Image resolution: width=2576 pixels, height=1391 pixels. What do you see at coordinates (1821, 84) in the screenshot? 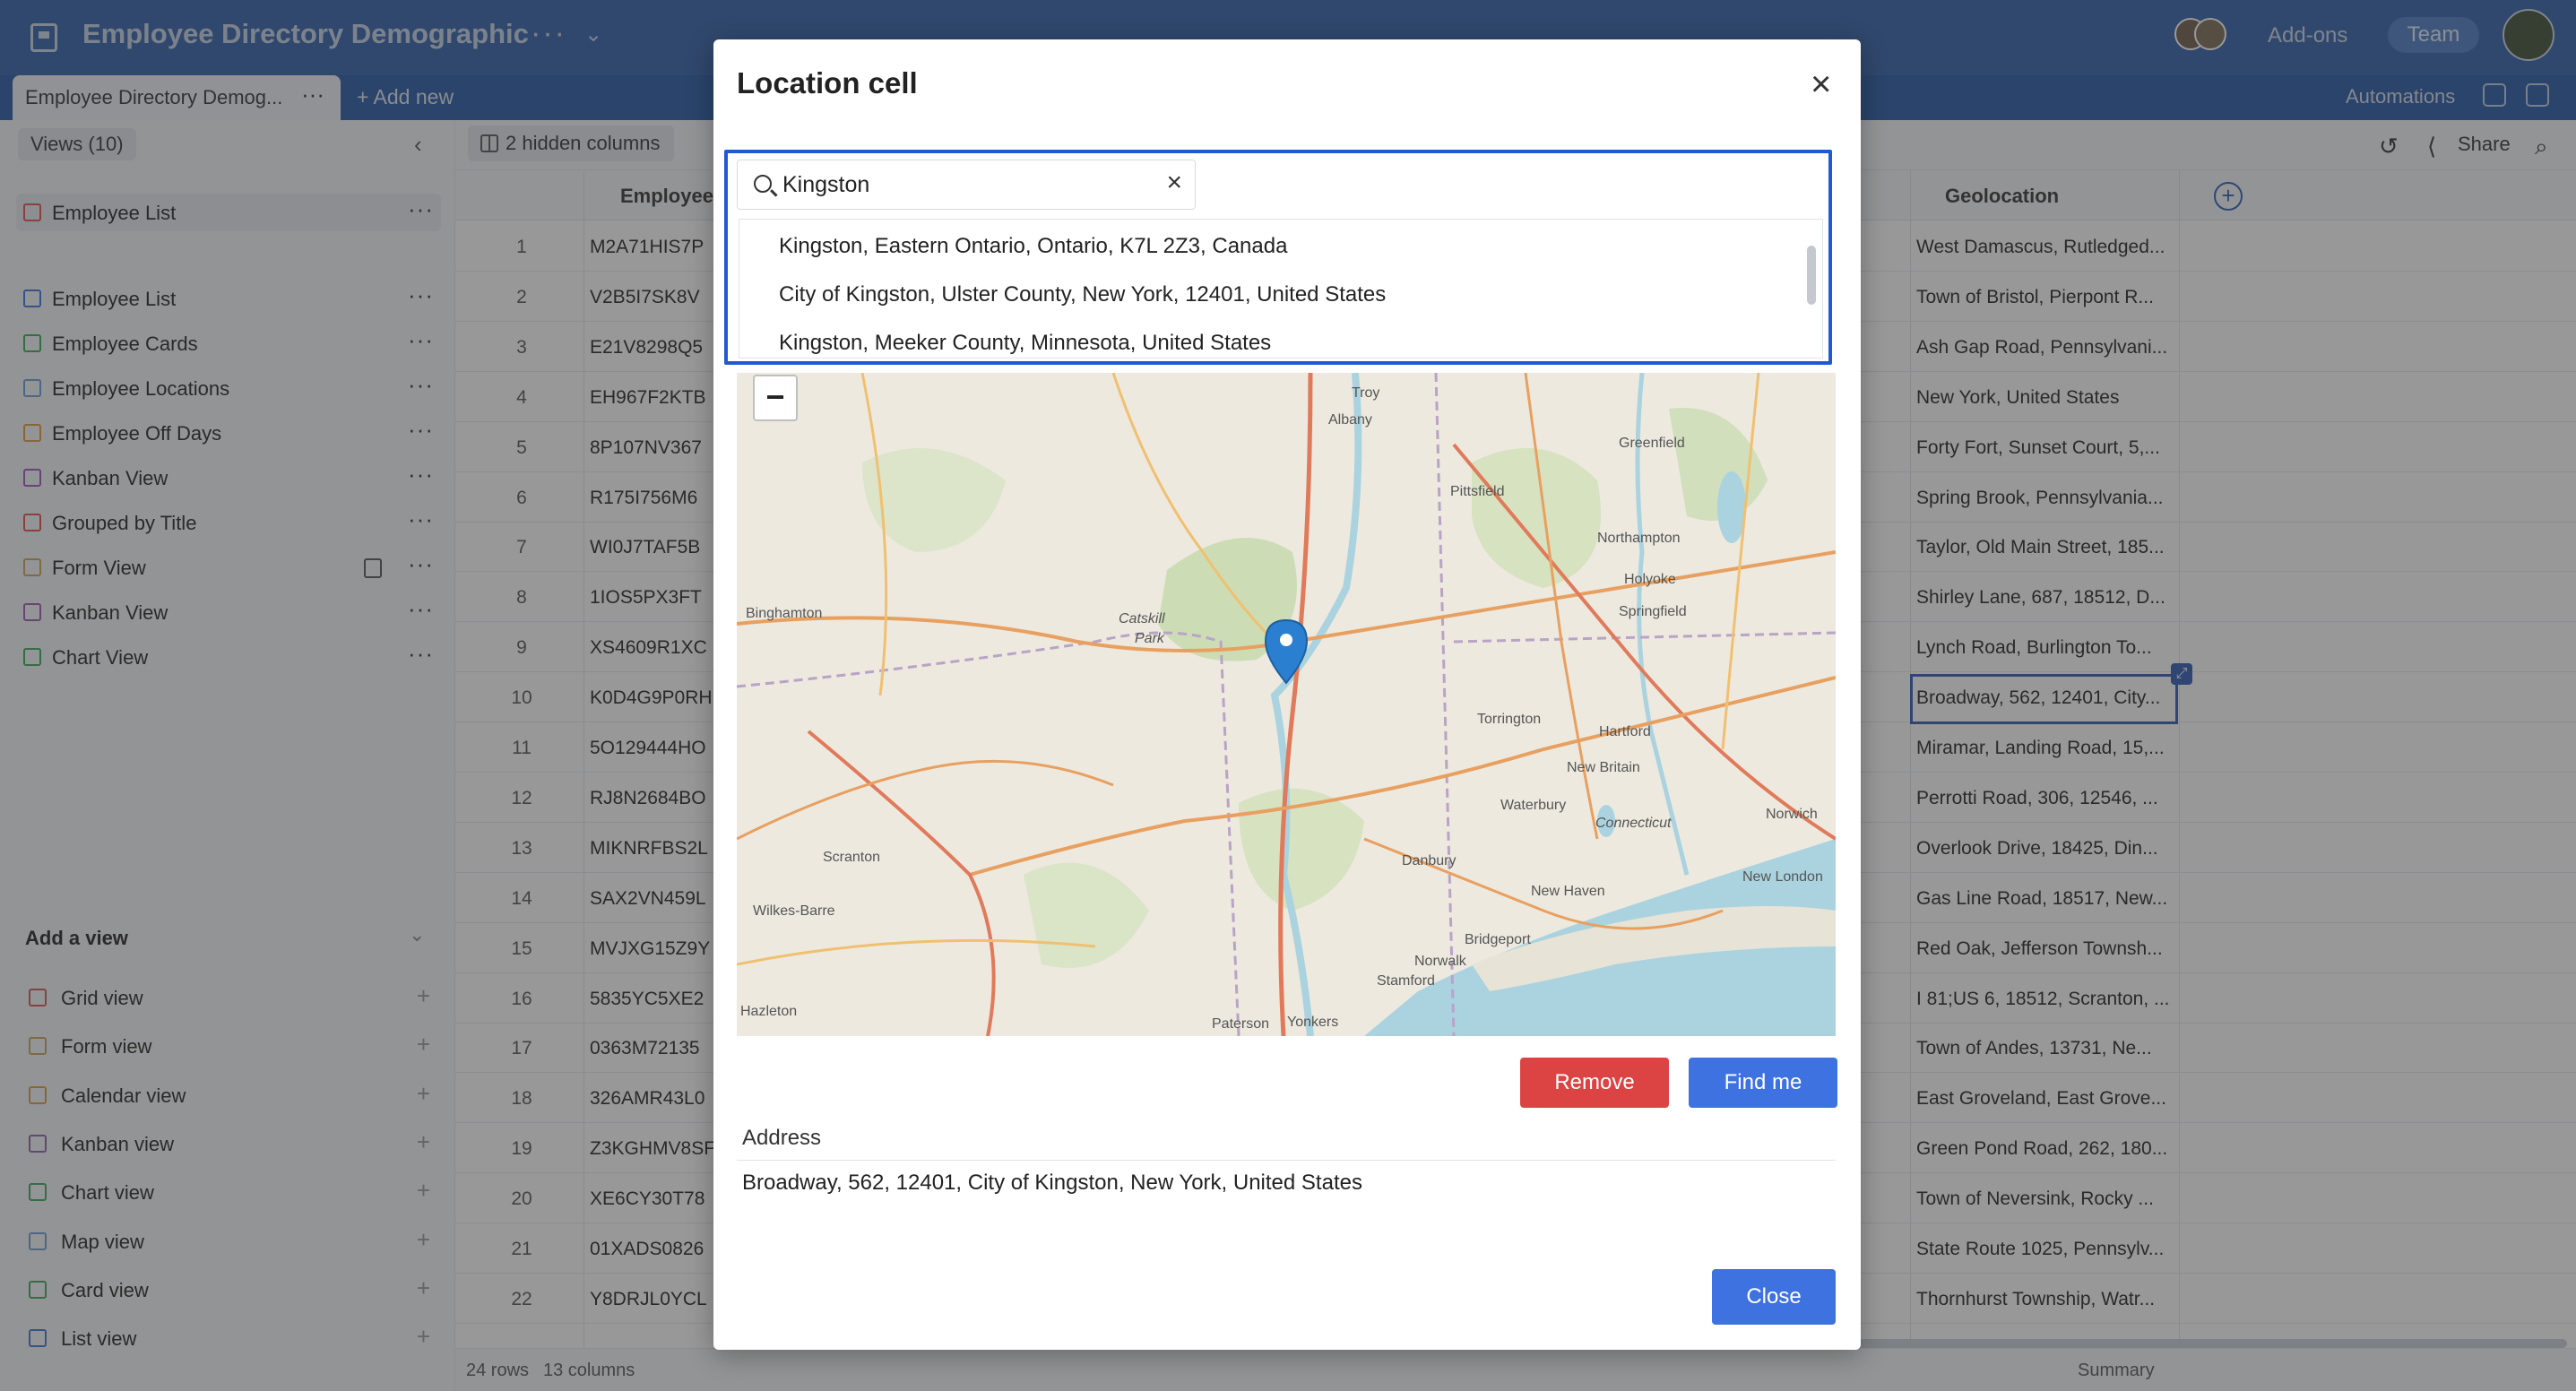
I see `close-icon: ×` at bounding box center [1821, 84].